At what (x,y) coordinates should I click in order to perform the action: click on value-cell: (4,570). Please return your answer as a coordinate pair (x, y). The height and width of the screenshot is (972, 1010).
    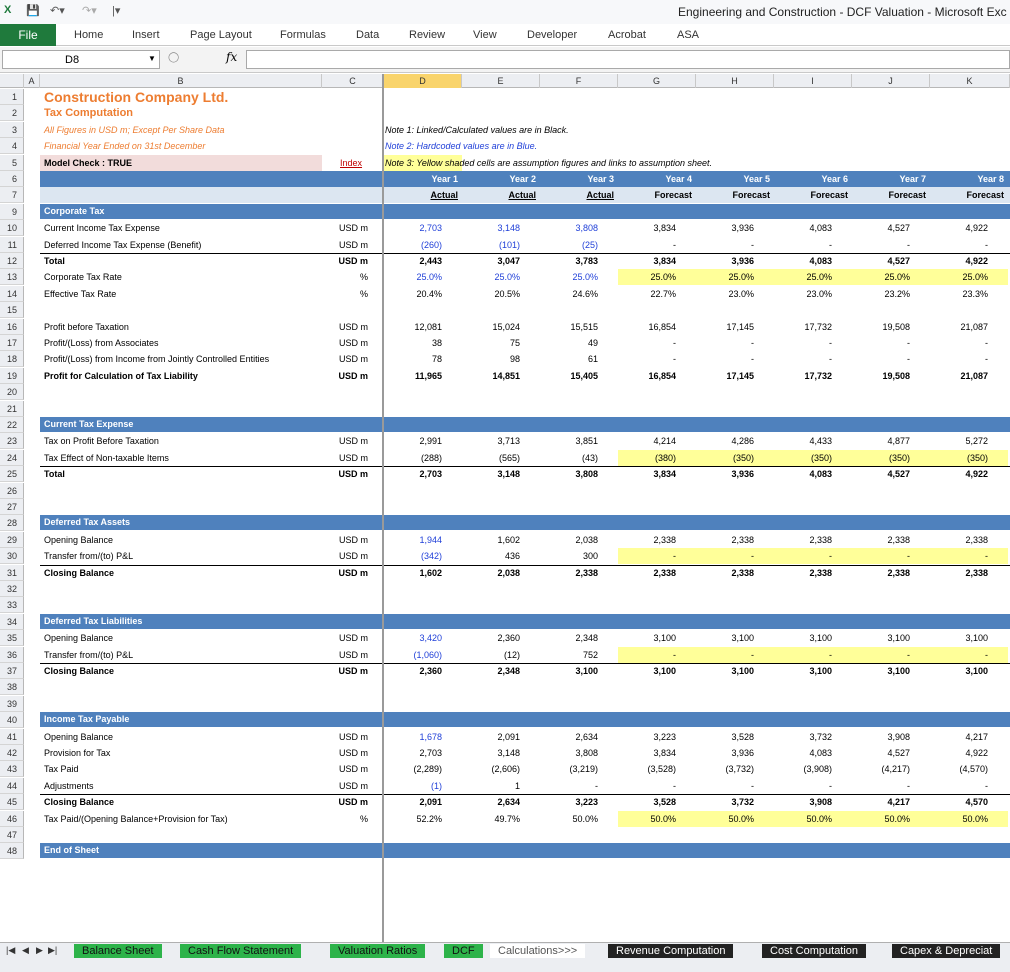
    Looking at the image, I should click on (959, 769).